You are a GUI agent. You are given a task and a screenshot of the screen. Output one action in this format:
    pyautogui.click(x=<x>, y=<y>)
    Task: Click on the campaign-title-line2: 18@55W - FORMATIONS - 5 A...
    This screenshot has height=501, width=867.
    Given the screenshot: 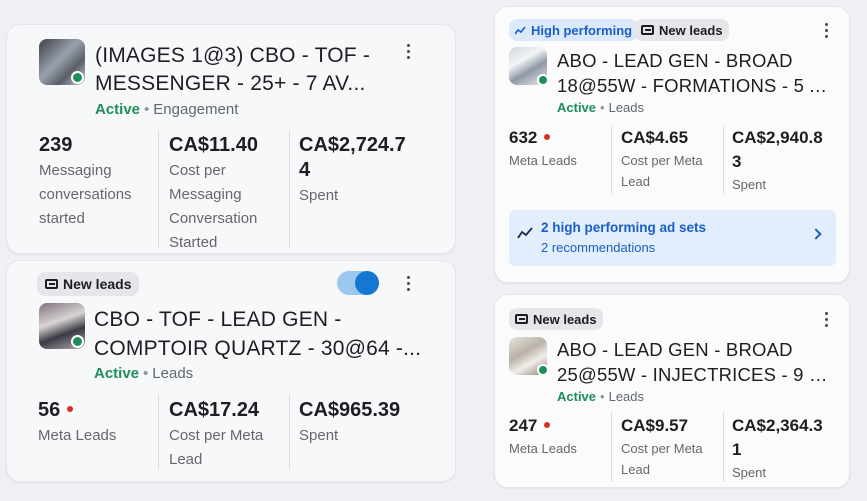 What is the action you would take?
    pyautogui.click(x=695, y=85)
    